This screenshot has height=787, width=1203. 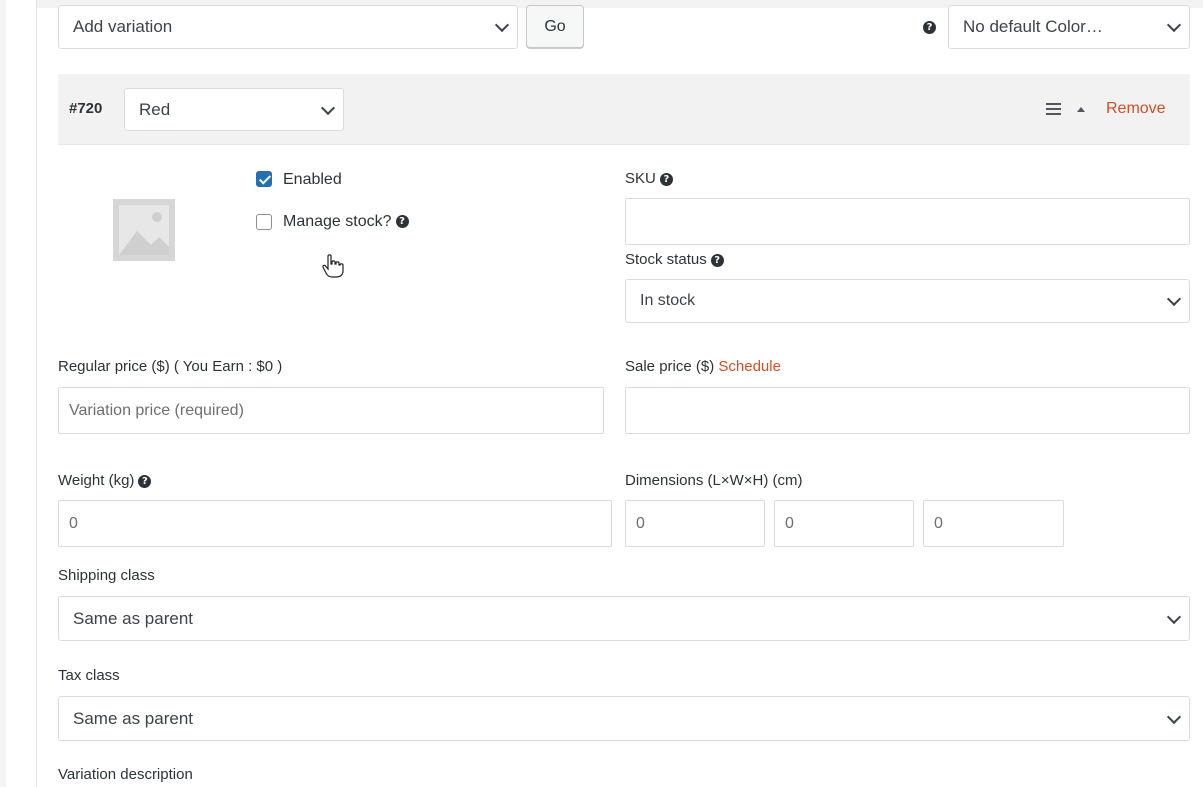 I want to click on go-button: Go, so click(x=555, y=26).